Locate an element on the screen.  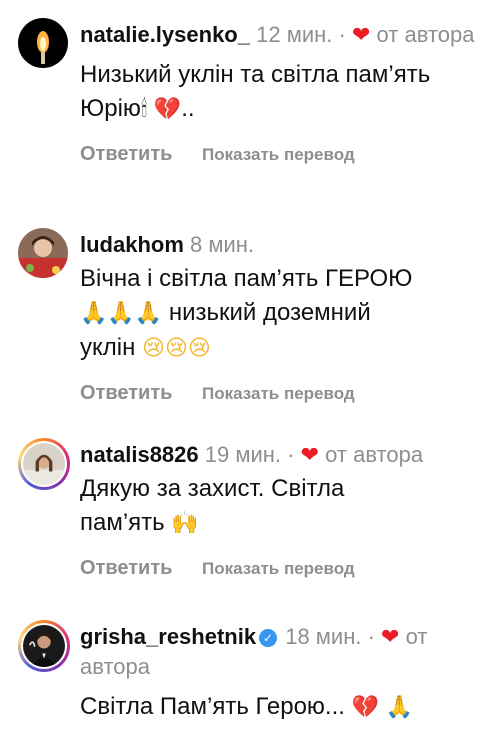
candle-avatar-icon is located at coordinates (43, 43).